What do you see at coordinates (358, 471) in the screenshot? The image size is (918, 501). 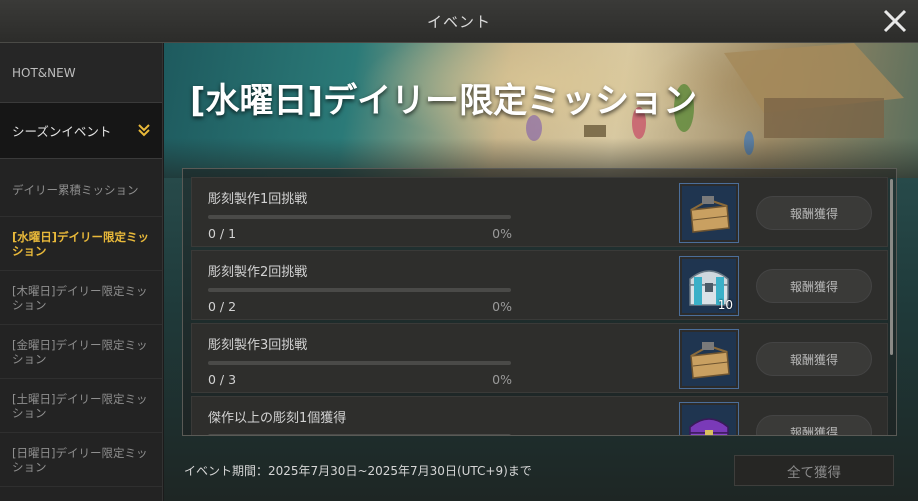 I see `event-period: イベント期間：2025年7月30日~2025年7月30日(UTC+9)まで` at bounding box center [358, 471].